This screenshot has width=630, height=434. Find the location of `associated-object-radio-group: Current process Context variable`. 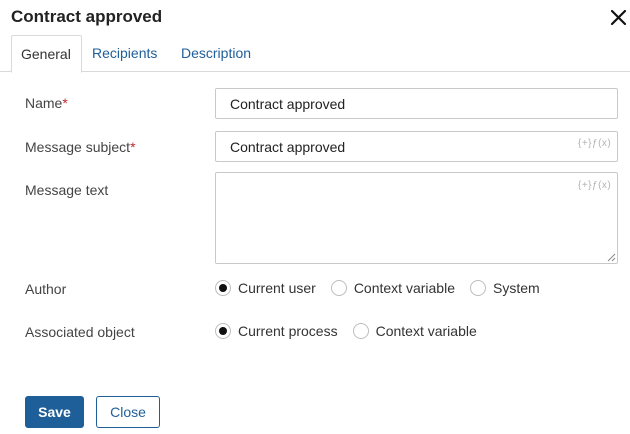

associated-object-radio-group: Current process Context variable is located at coordinates (353, 331).